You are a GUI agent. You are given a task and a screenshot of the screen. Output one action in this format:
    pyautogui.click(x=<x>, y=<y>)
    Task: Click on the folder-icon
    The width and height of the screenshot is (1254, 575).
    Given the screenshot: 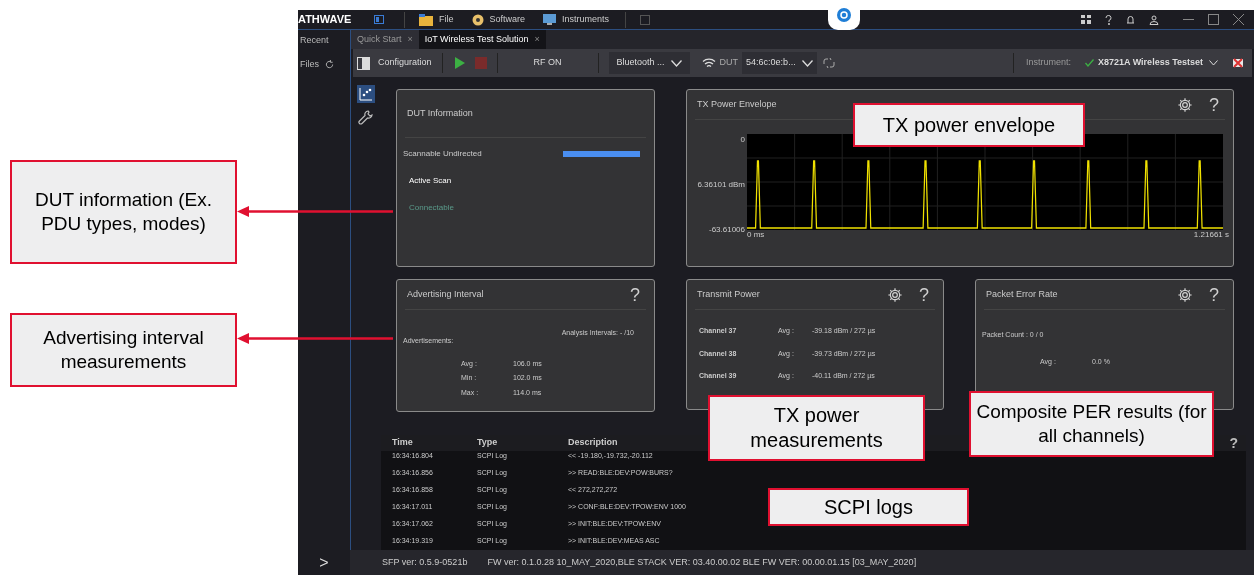 What is the action you would take?
    pyautogui.click(x=426, y=19)
    